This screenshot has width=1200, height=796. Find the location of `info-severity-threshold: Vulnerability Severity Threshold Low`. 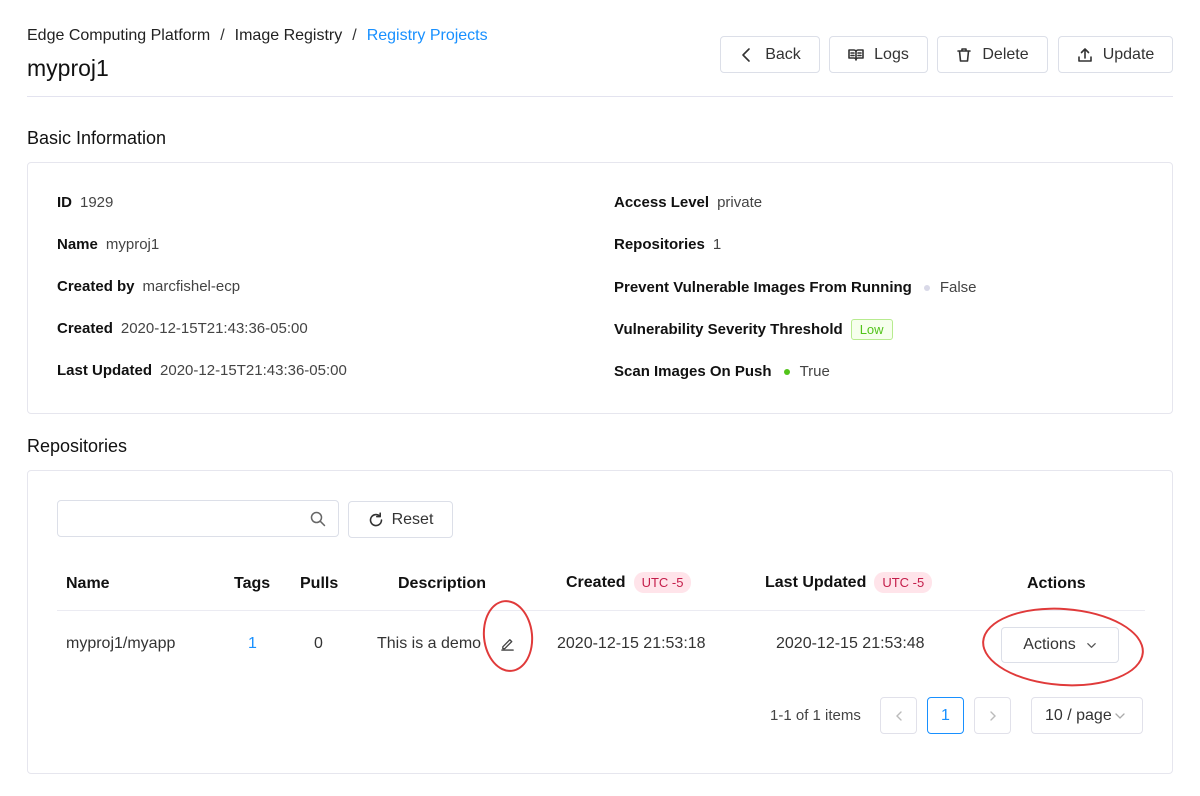

info-severity-threshold: Vulnerability Severity Threshold Low is located at coordinates (753, 329).